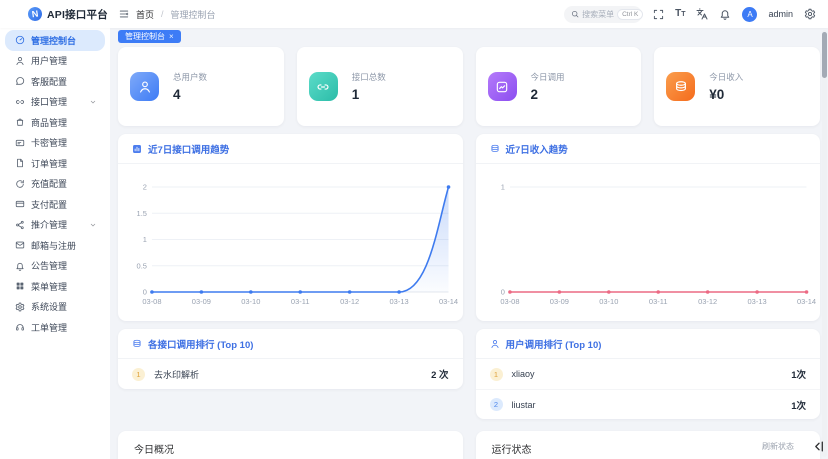 Image resolution: width=828 pixels, height=459 pixels. Describe the element at coordinates (49, 225) in the screenshot. I see `sidebar-item-label: 推介管理` at that location.